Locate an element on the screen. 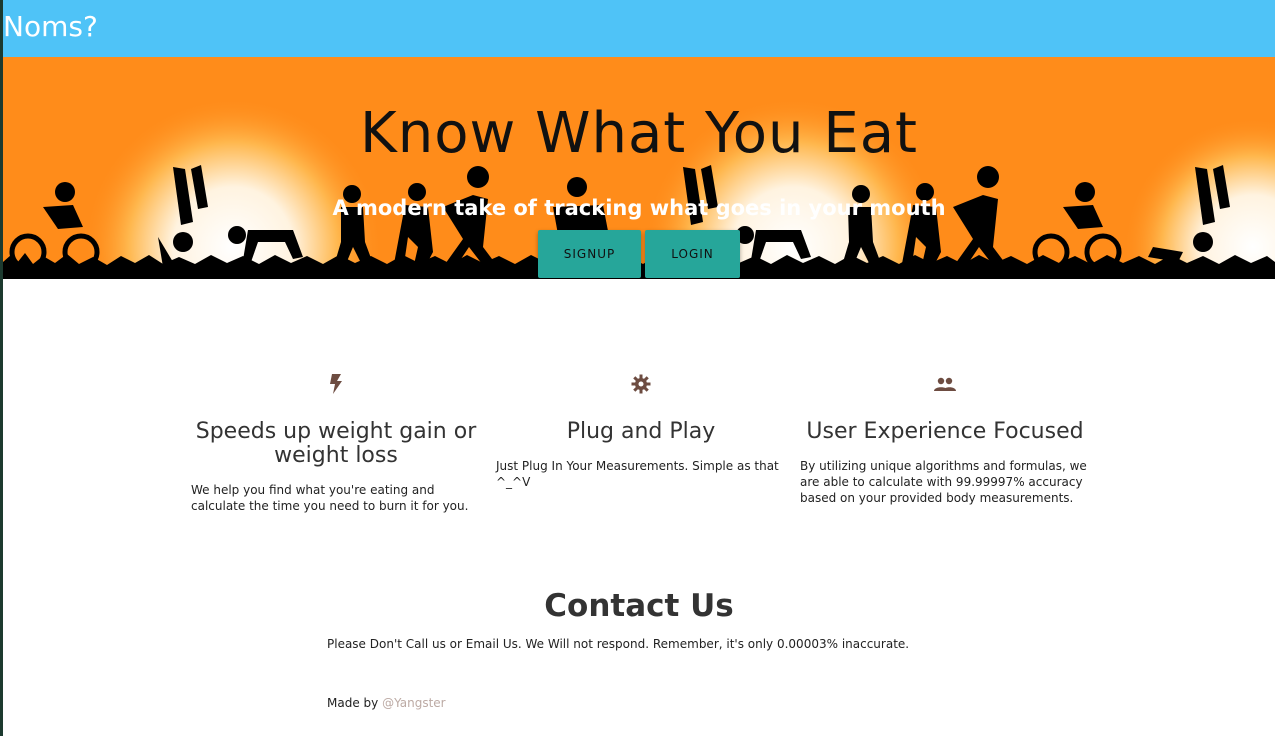 The width and height of the screenshot is (1275, 736). made-by-label: Made by is located at coordinates (353, 703).